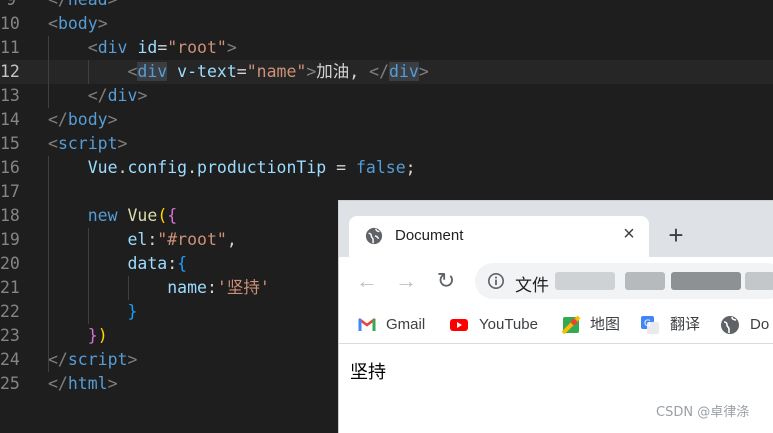 The width and height of the screenshot is (773, 433). Describe the element at coordinates (386, 120) in the screenshot. I see `code-line: 14 </body>` at that location.